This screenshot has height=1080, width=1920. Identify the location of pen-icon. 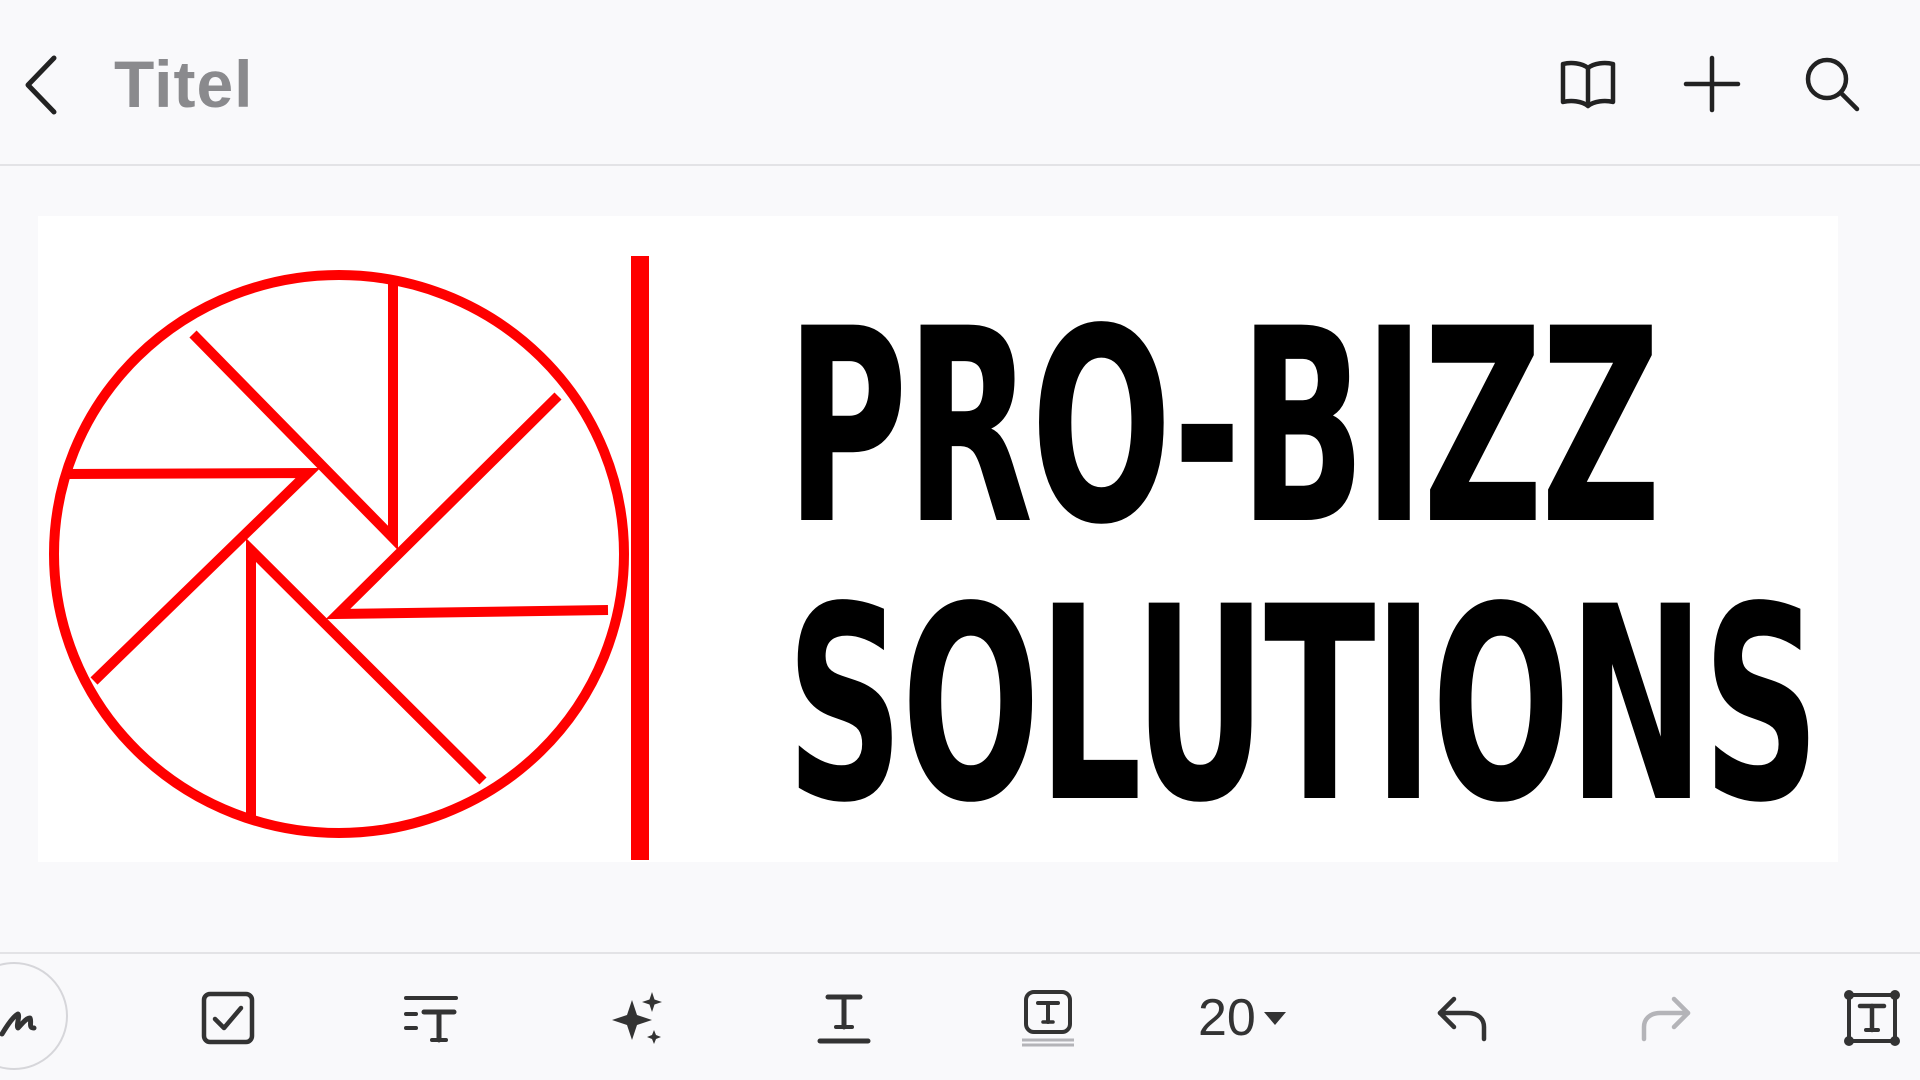
(18, 1024).